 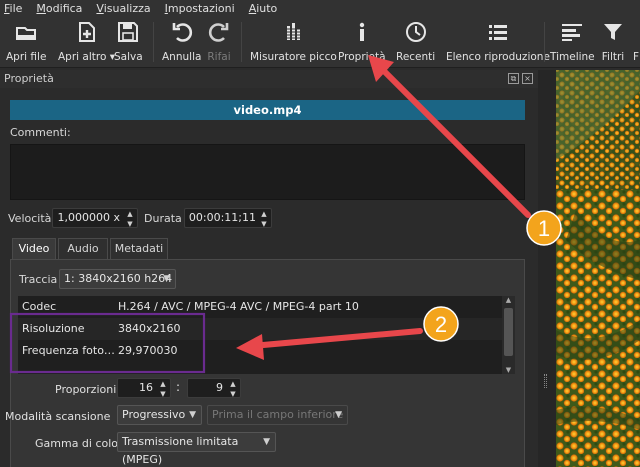 What do you see at coordinates (219, 387) in the screenshot?
I see `aspect-den-value: 9` at bounding box center [219, 387].